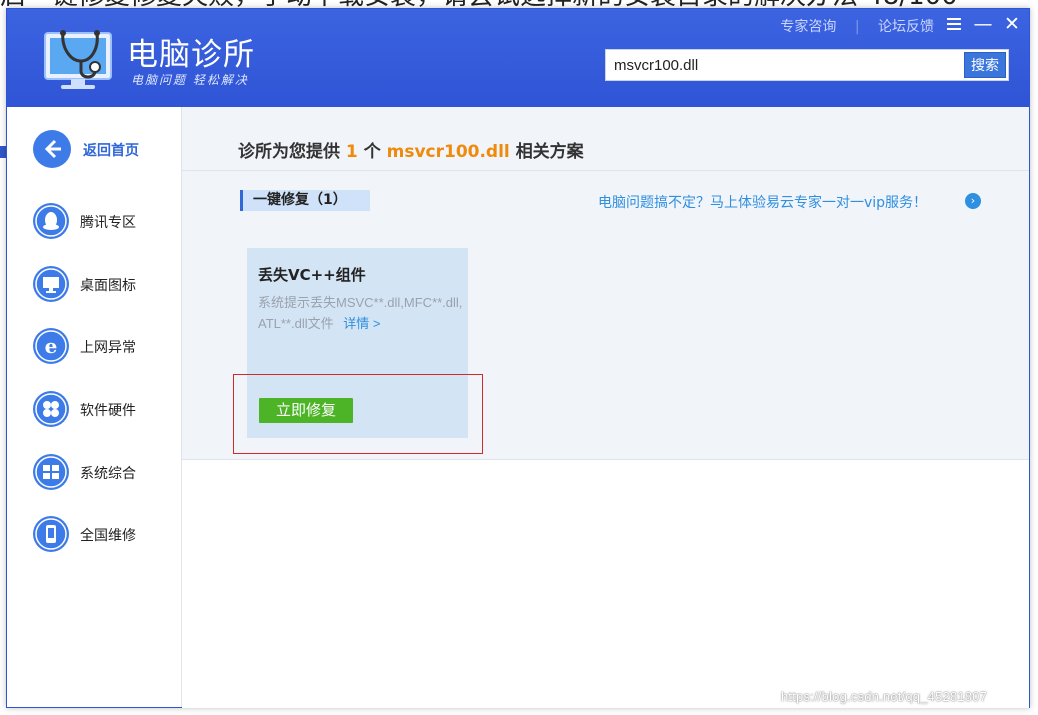  Describe the element at coordinates (884, 696) in the screenshot. I see `watermark: https://blog.csdn.net/qq_45281807` at that location.